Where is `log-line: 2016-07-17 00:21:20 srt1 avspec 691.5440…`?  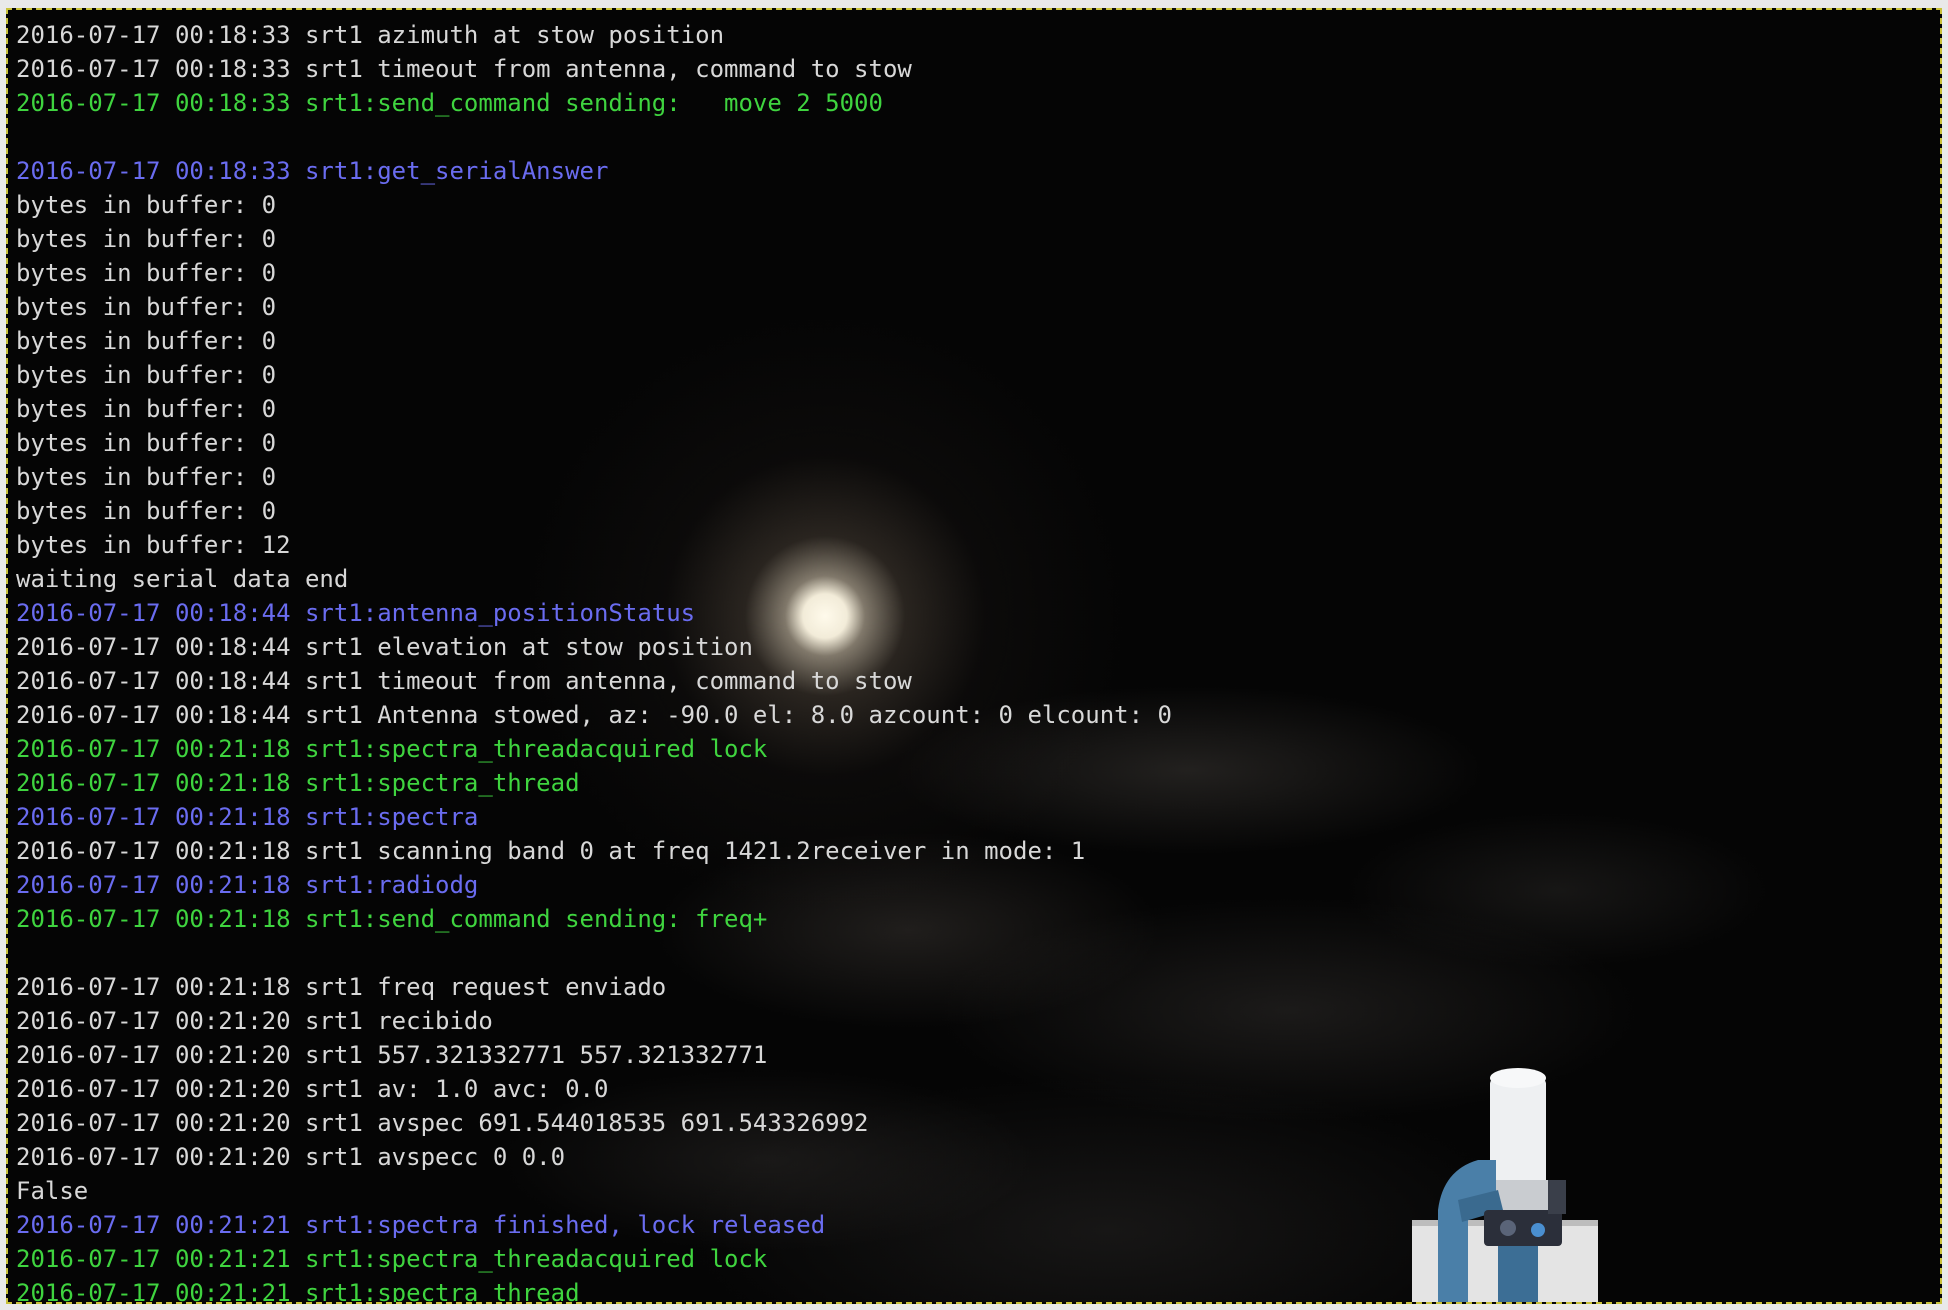
log-line: 2016-07-17 00:21:20 srt1 avspec 691.5440… is located at coordinates (442, 1123).